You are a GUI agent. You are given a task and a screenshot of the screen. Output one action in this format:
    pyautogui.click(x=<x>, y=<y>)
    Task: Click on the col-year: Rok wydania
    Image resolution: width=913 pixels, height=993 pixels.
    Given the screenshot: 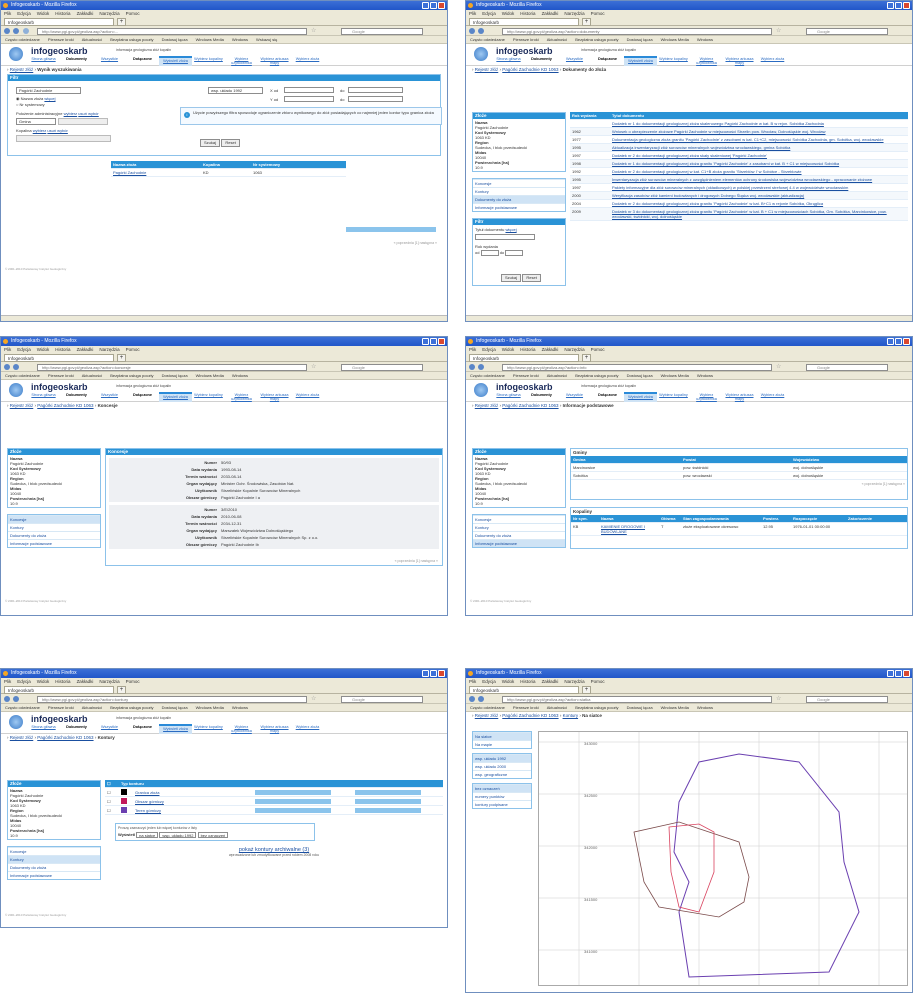 What is the action you would take?
    pyautogui.click(x=590, y=115)
    